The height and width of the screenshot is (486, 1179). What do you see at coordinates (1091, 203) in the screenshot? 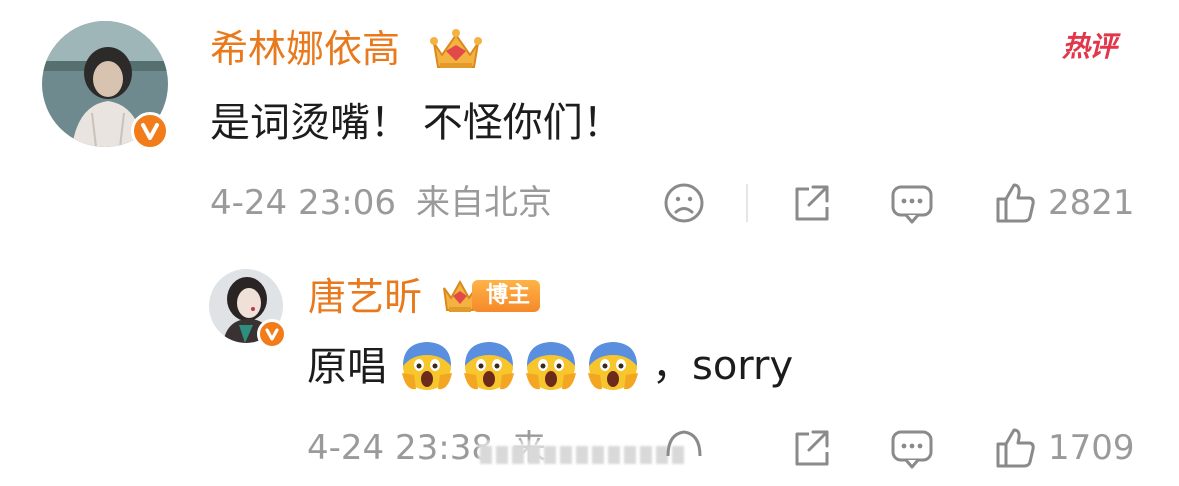
I see `like-count: 2821` at bounding box center [1091, 203].